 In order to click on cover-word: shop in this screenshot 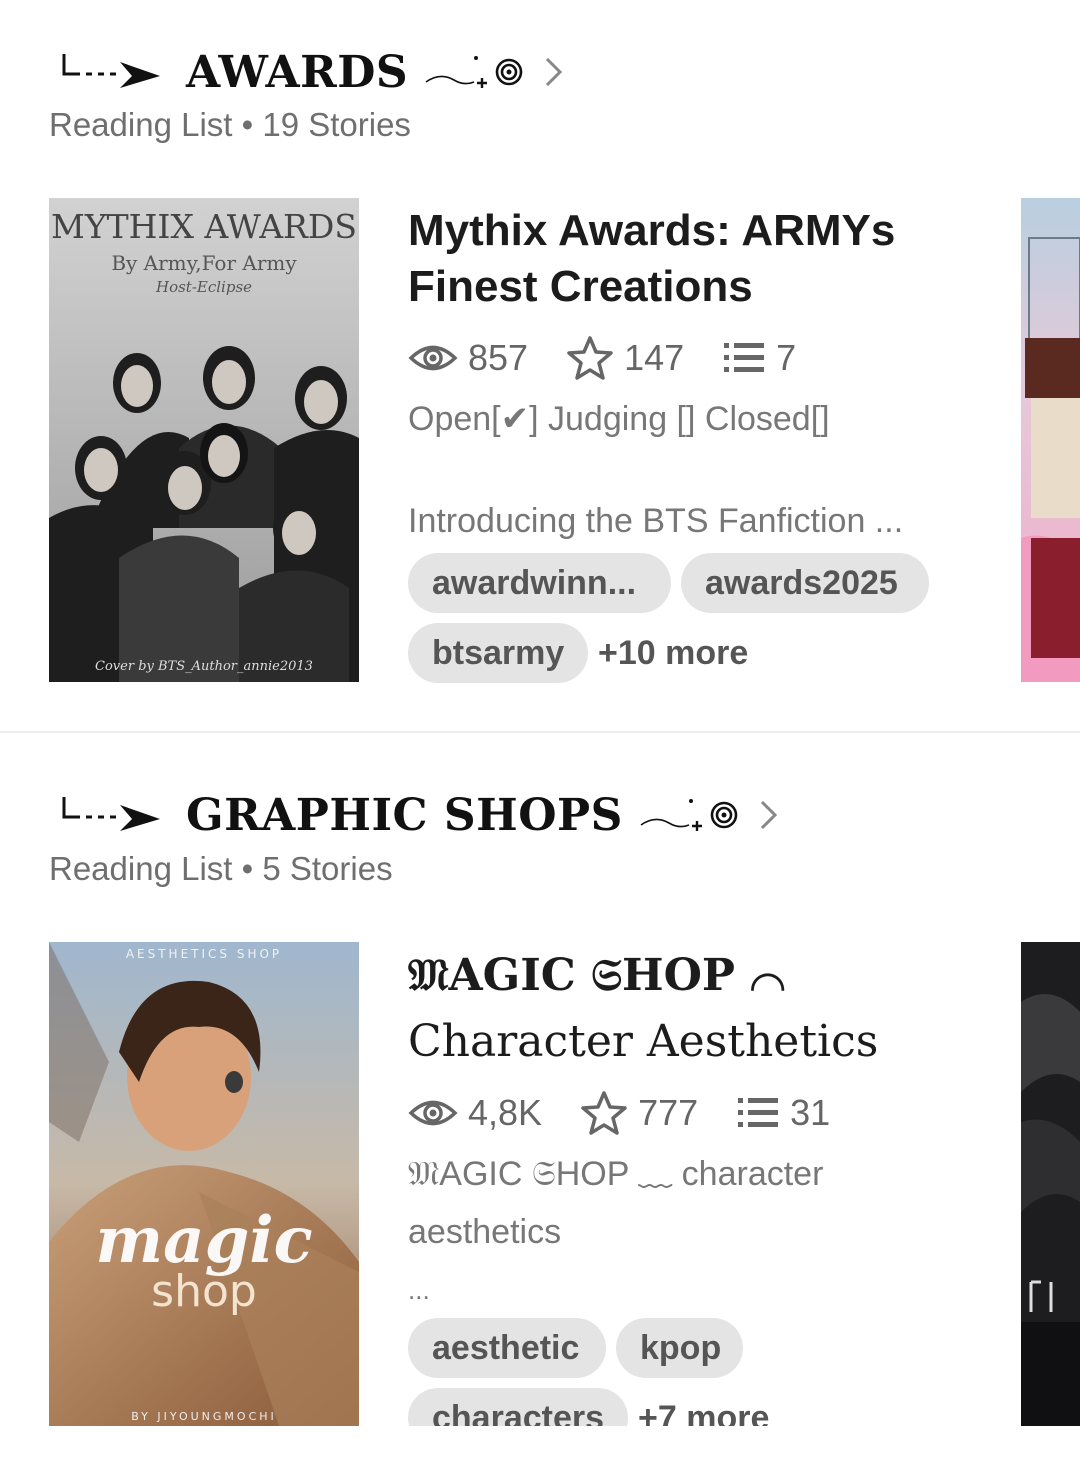, I will do `click(204, 1291)`.